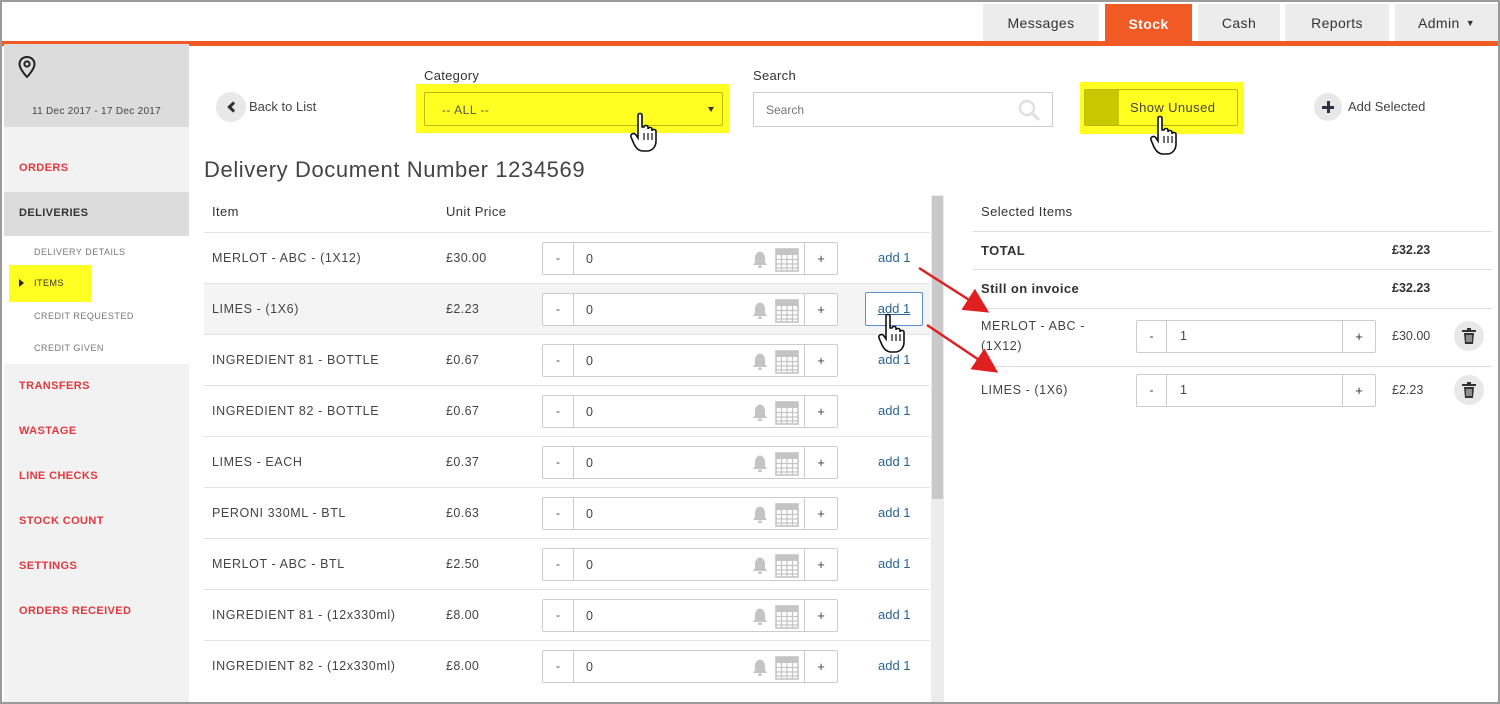  I want to click on sidebar-sub-credit-given: CREDIT GIVEN, so click(69, 348).